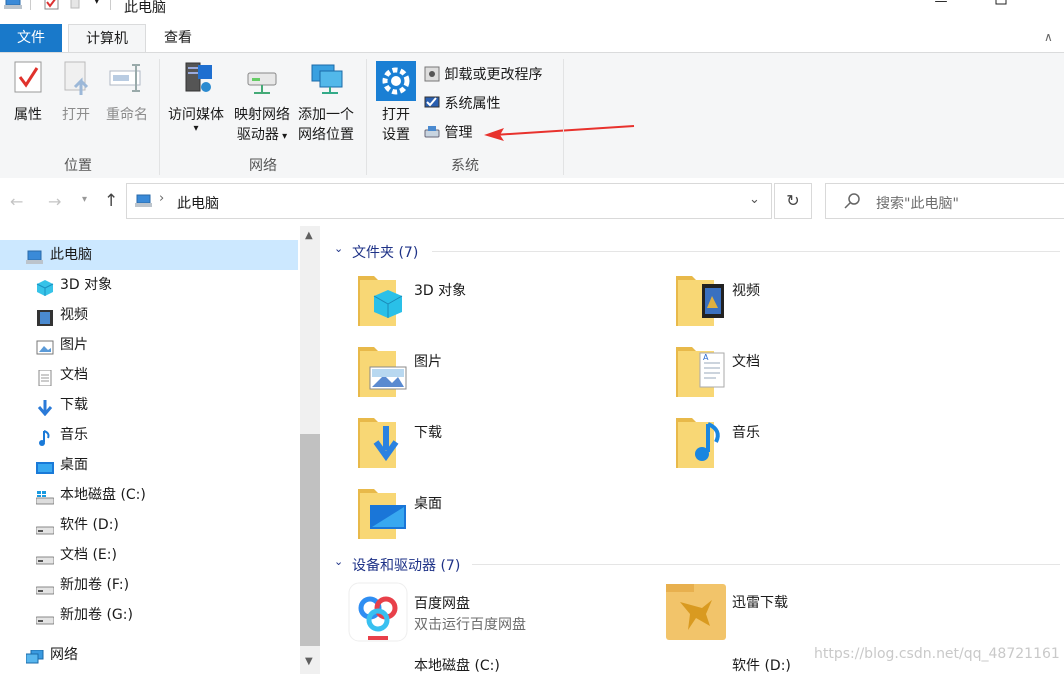 This screenshot has width=1064, height=677. What do you see at coordinates (386, 371) in the screenshot?
I see `folder-picture-icon` at bounding box center [386, 371].